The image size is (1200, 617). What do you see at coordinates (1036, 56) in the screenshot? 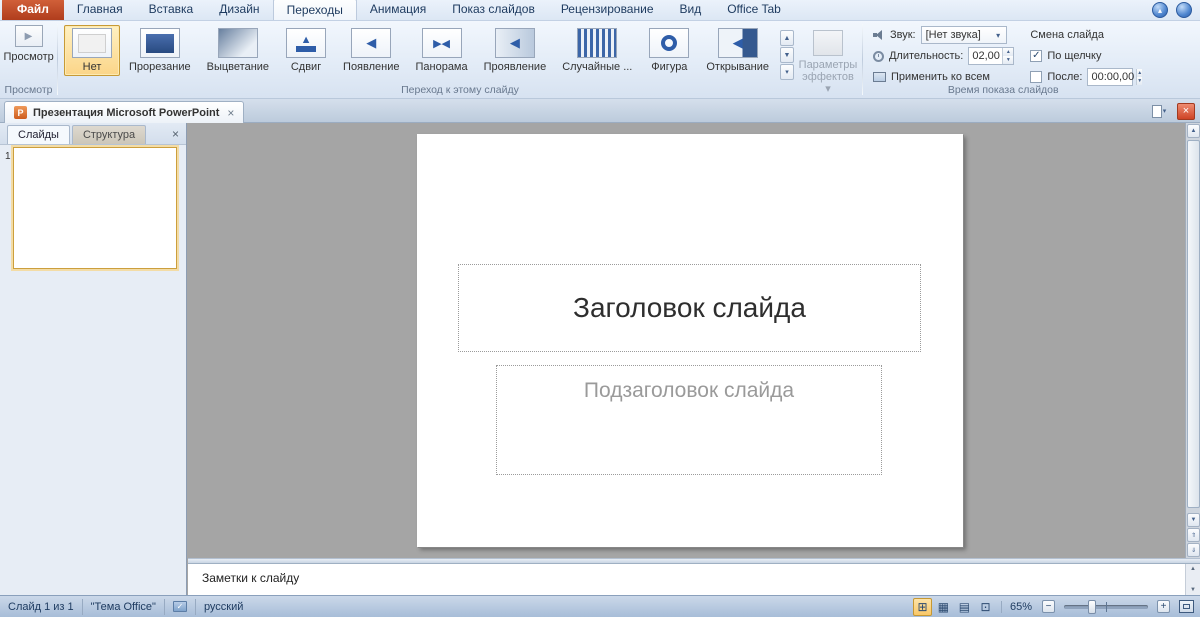
I see `on-click-checkbox-checked: ✓` at bounding box center [1036, 56].